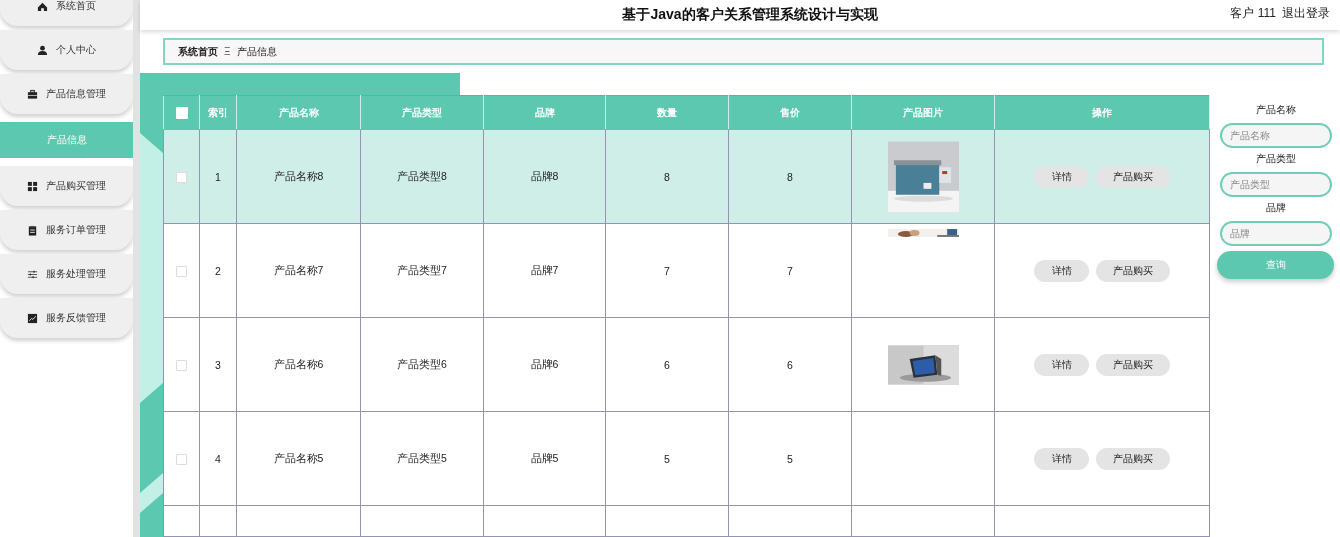 This screenshot has height=537, width=1340. What do you see at coordinates (298, 175) in the screenshot?
I see `table-cell: 产品名称8` at bounding box center [298, 175].